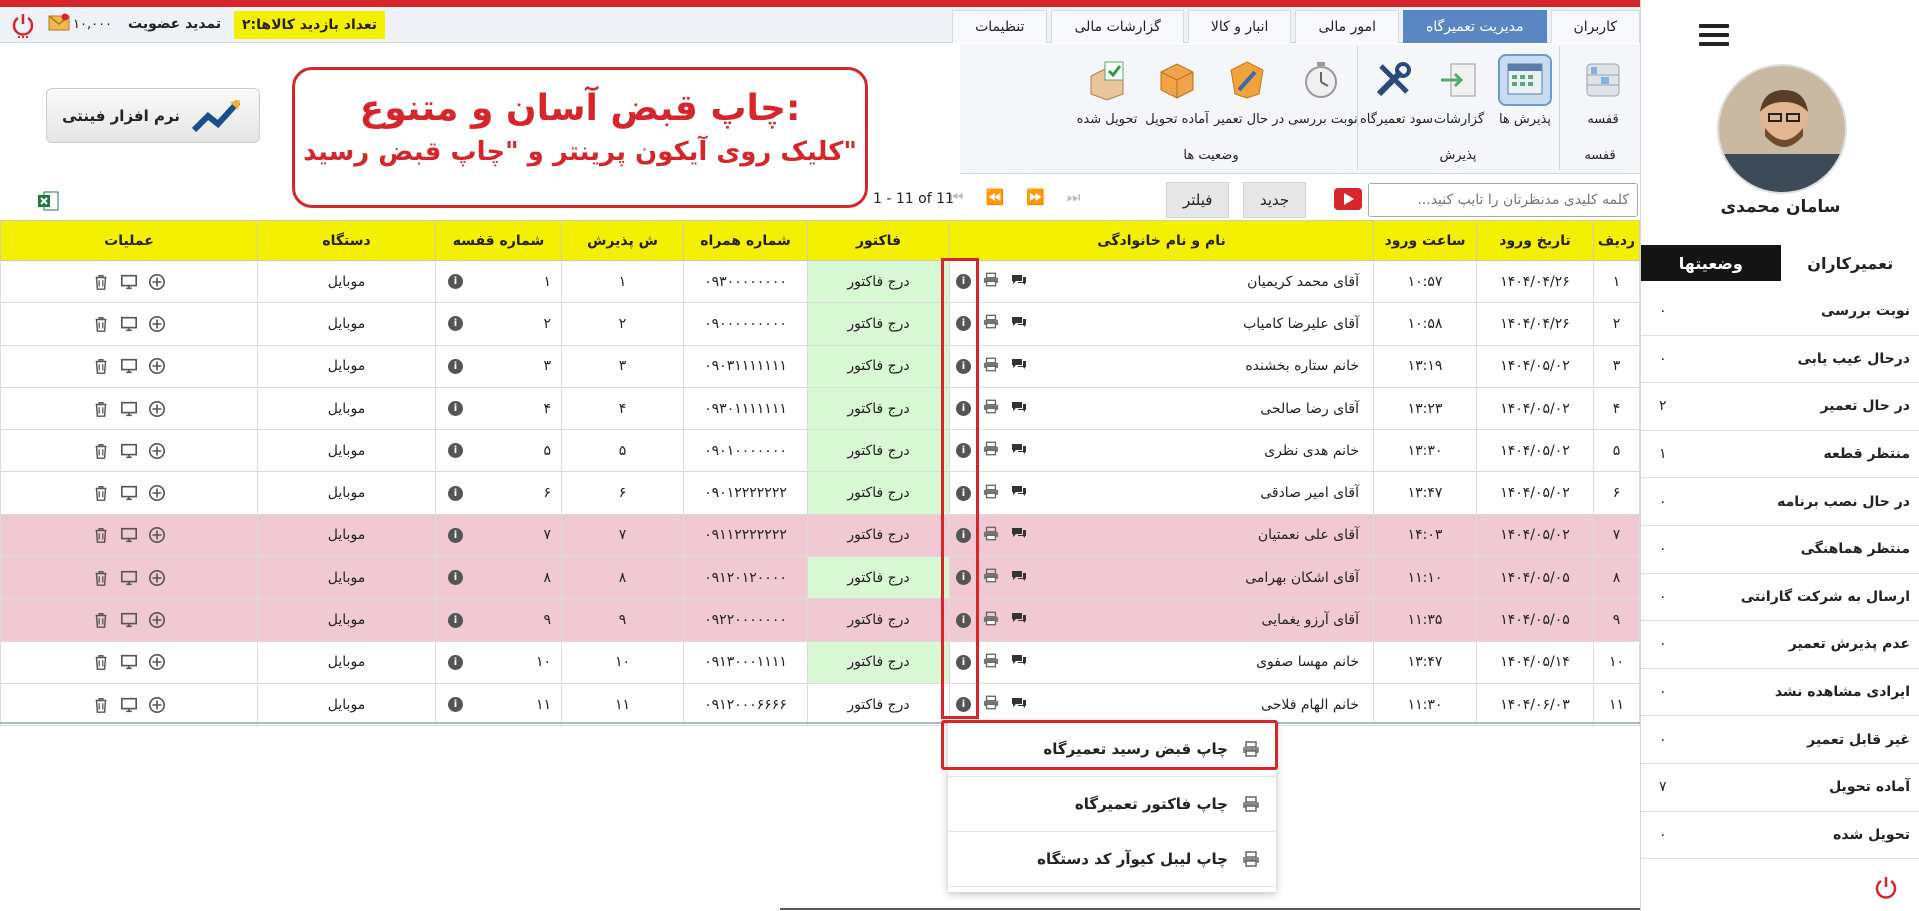  Describe the element at coordinates (1311, 451) in the screenshot. I see `customer-name: خانم هدی نظری` at that location.